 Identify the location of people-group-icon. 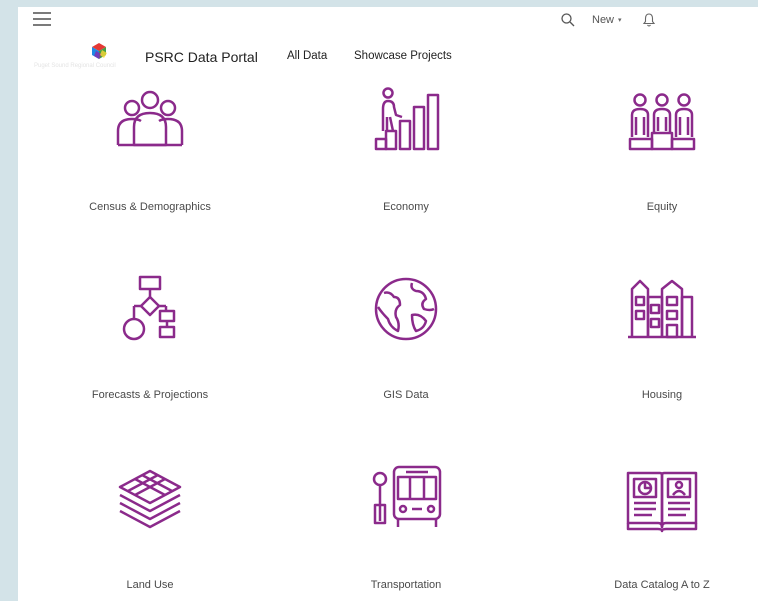
(150, 118).